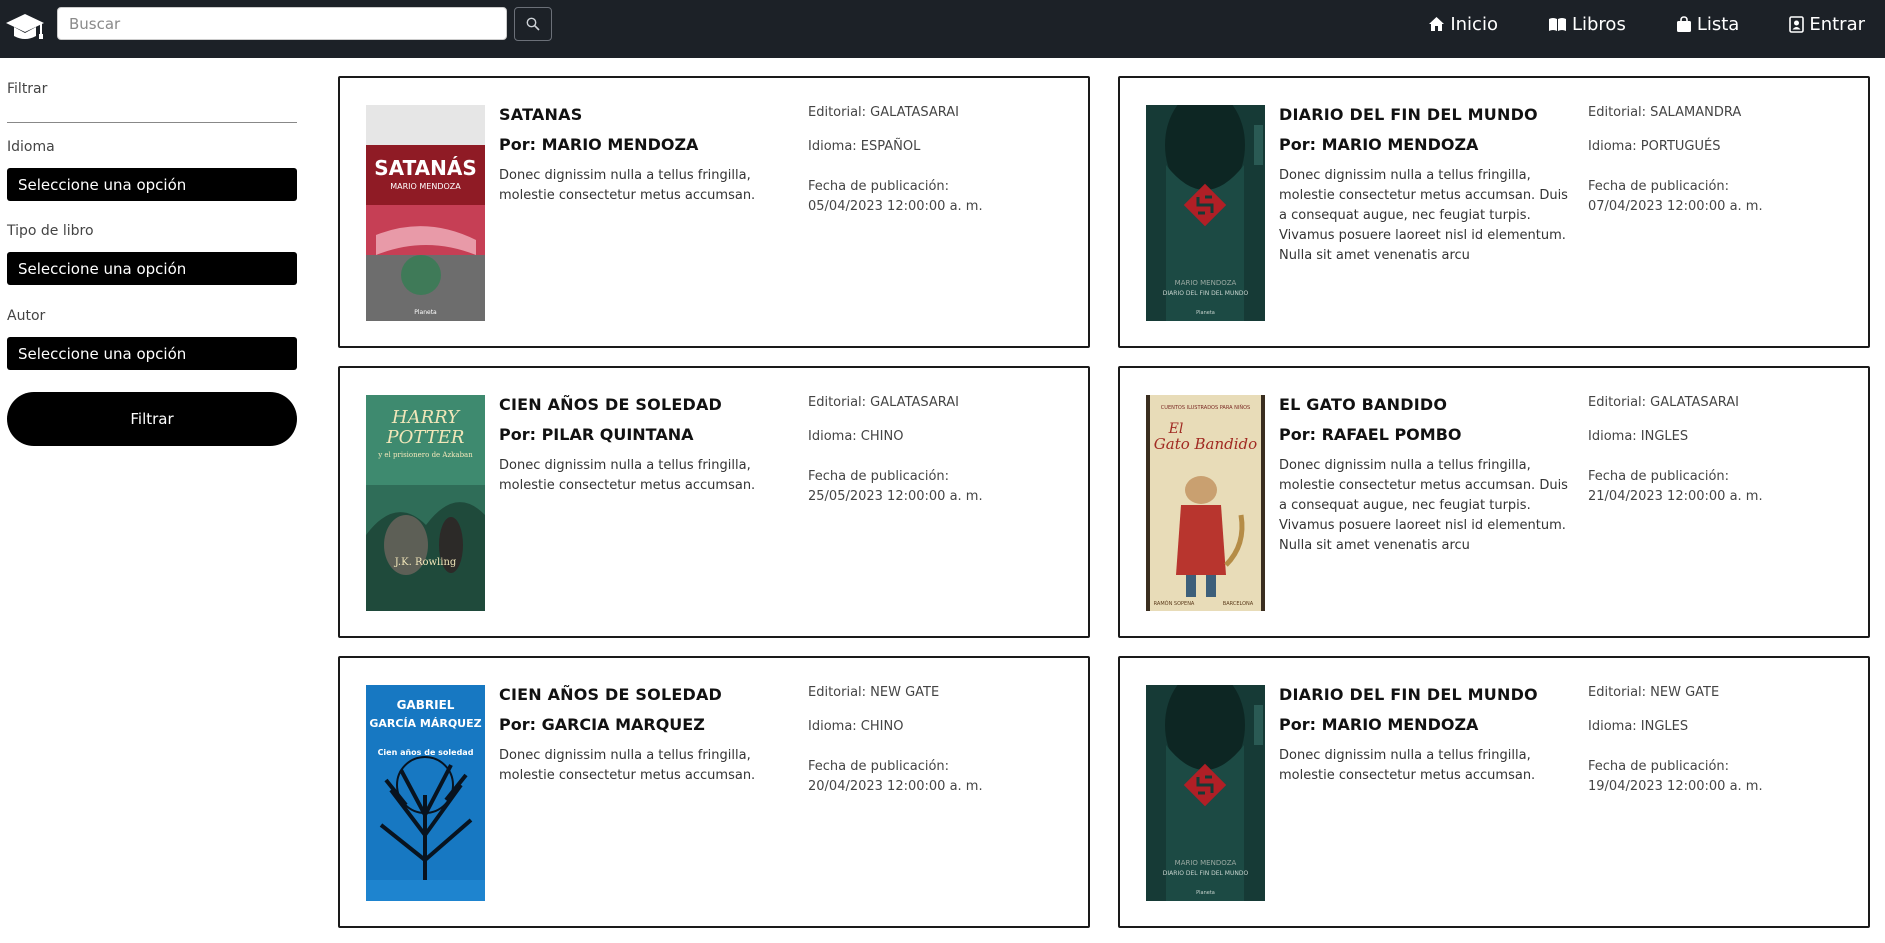 The width and height of the screenshot is (1885, 943). I want to click on cover-title-2: POTTER, so click(425, 437).